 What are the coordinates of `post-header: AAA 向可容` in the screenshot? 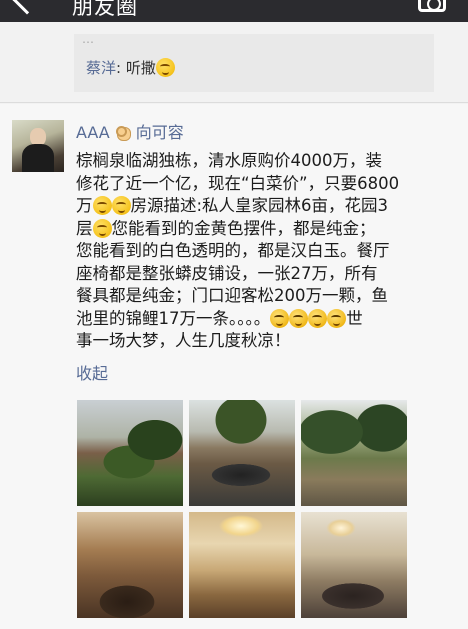 It's located at (130, 133).